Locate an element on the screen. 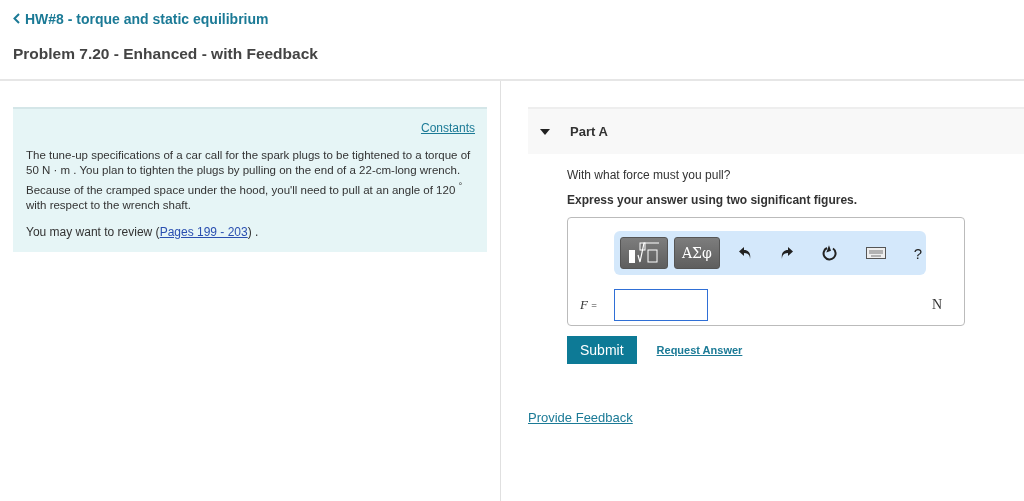 The height and width of the screenshot is (501, 1024). radical-icon is located at coordinates (644, 253).